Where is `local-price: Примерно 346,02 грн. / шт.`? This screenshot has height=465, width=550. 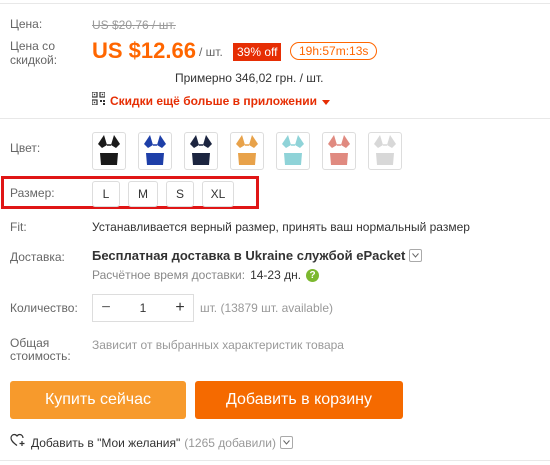 local-price: Примерно 346,02 грн. / шт. is located at coordinates (249, 78).